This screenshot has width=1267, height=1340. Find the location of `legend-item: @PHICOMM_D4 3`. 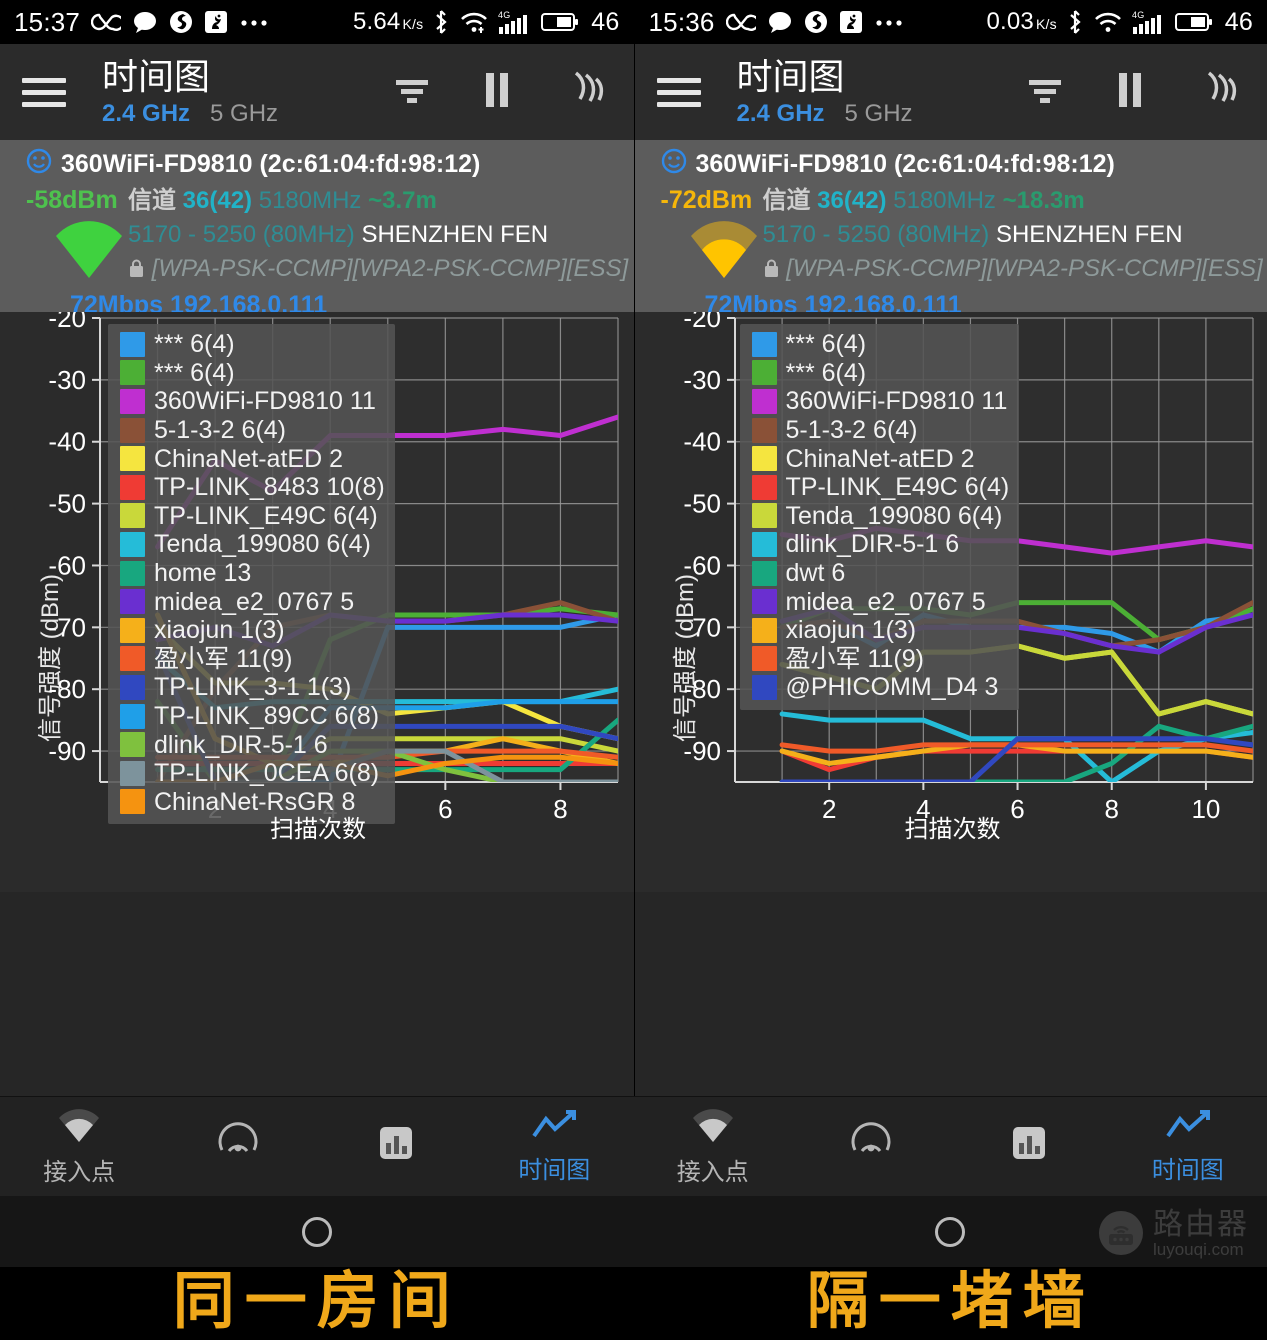

legend-item: @PHICOMM_D4 3 is located at coordinates (881, 687).